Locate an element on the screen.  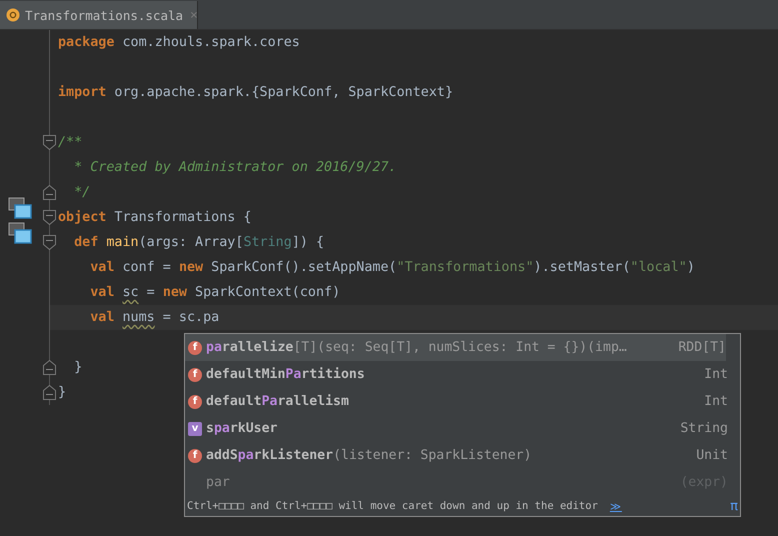
completion-item: v sparkUser String is located at coordinates (462, 428).